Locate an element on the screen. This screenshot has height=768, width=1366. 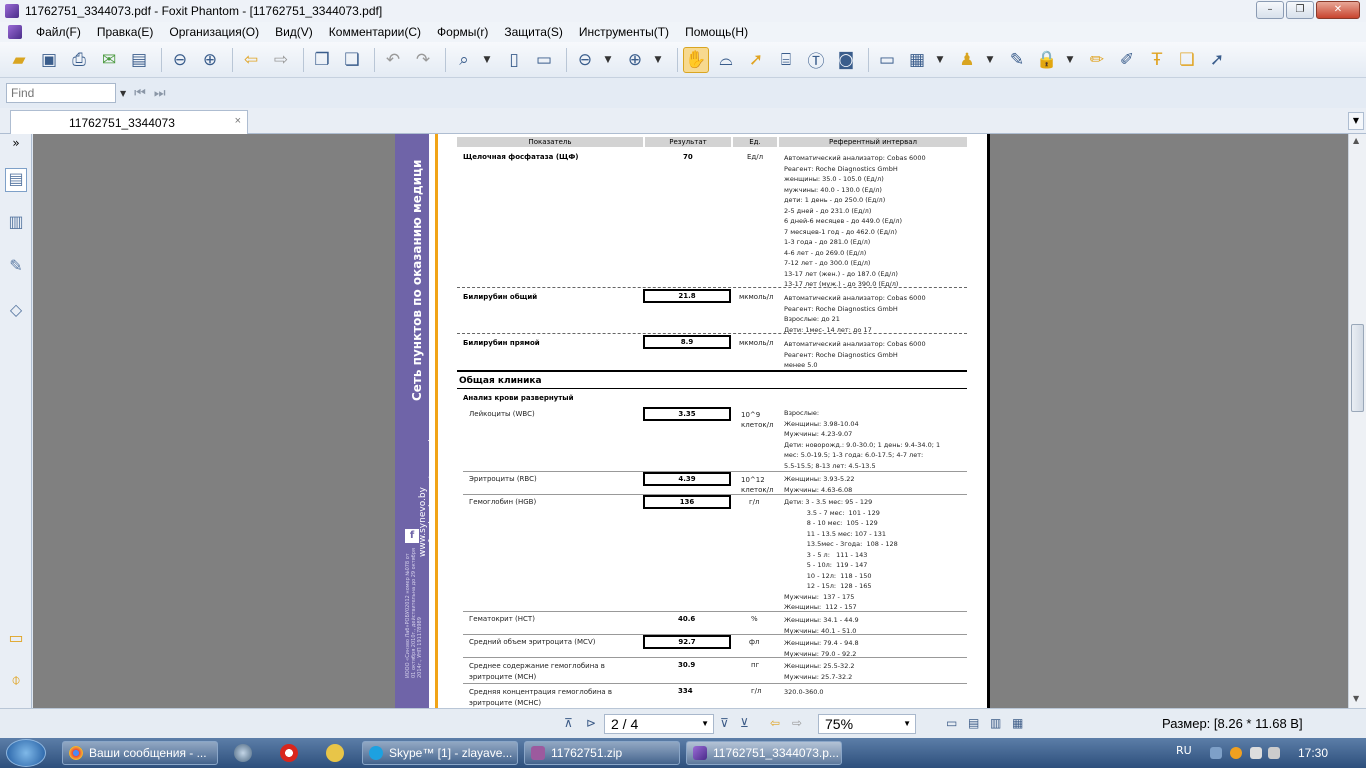
menu-tools: Инструменты(T) is located at coordinates (624, 32).